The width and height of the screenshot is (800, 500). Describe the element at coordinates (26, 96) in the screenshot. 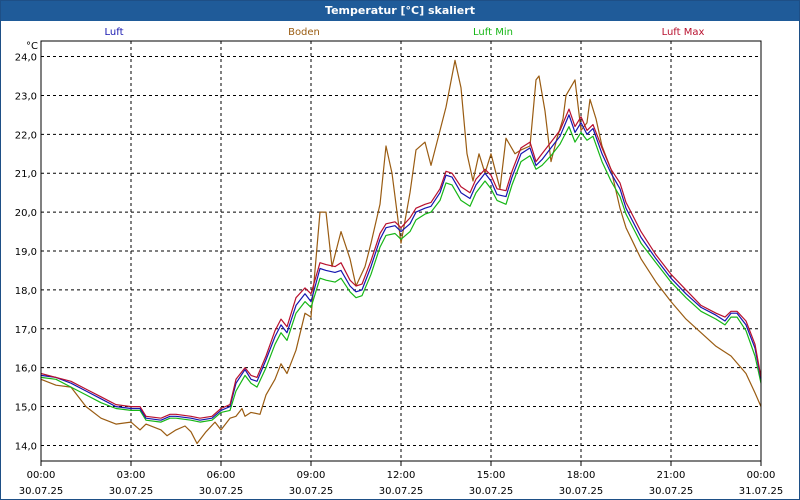

I see `y-tick-label: 23,0` at that location.